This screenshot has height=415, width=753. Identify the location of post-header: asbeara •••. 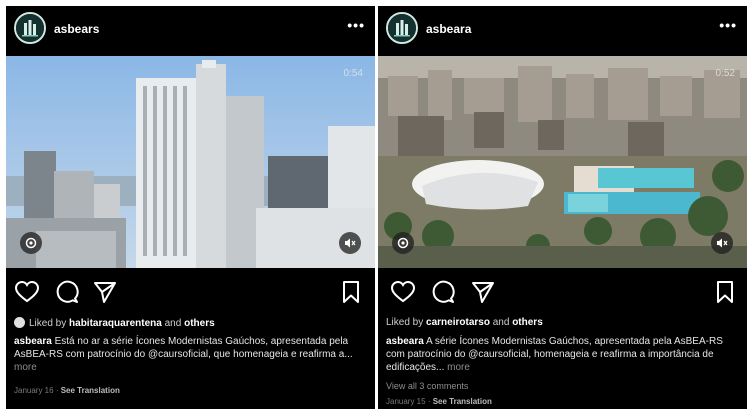
(562, 31).